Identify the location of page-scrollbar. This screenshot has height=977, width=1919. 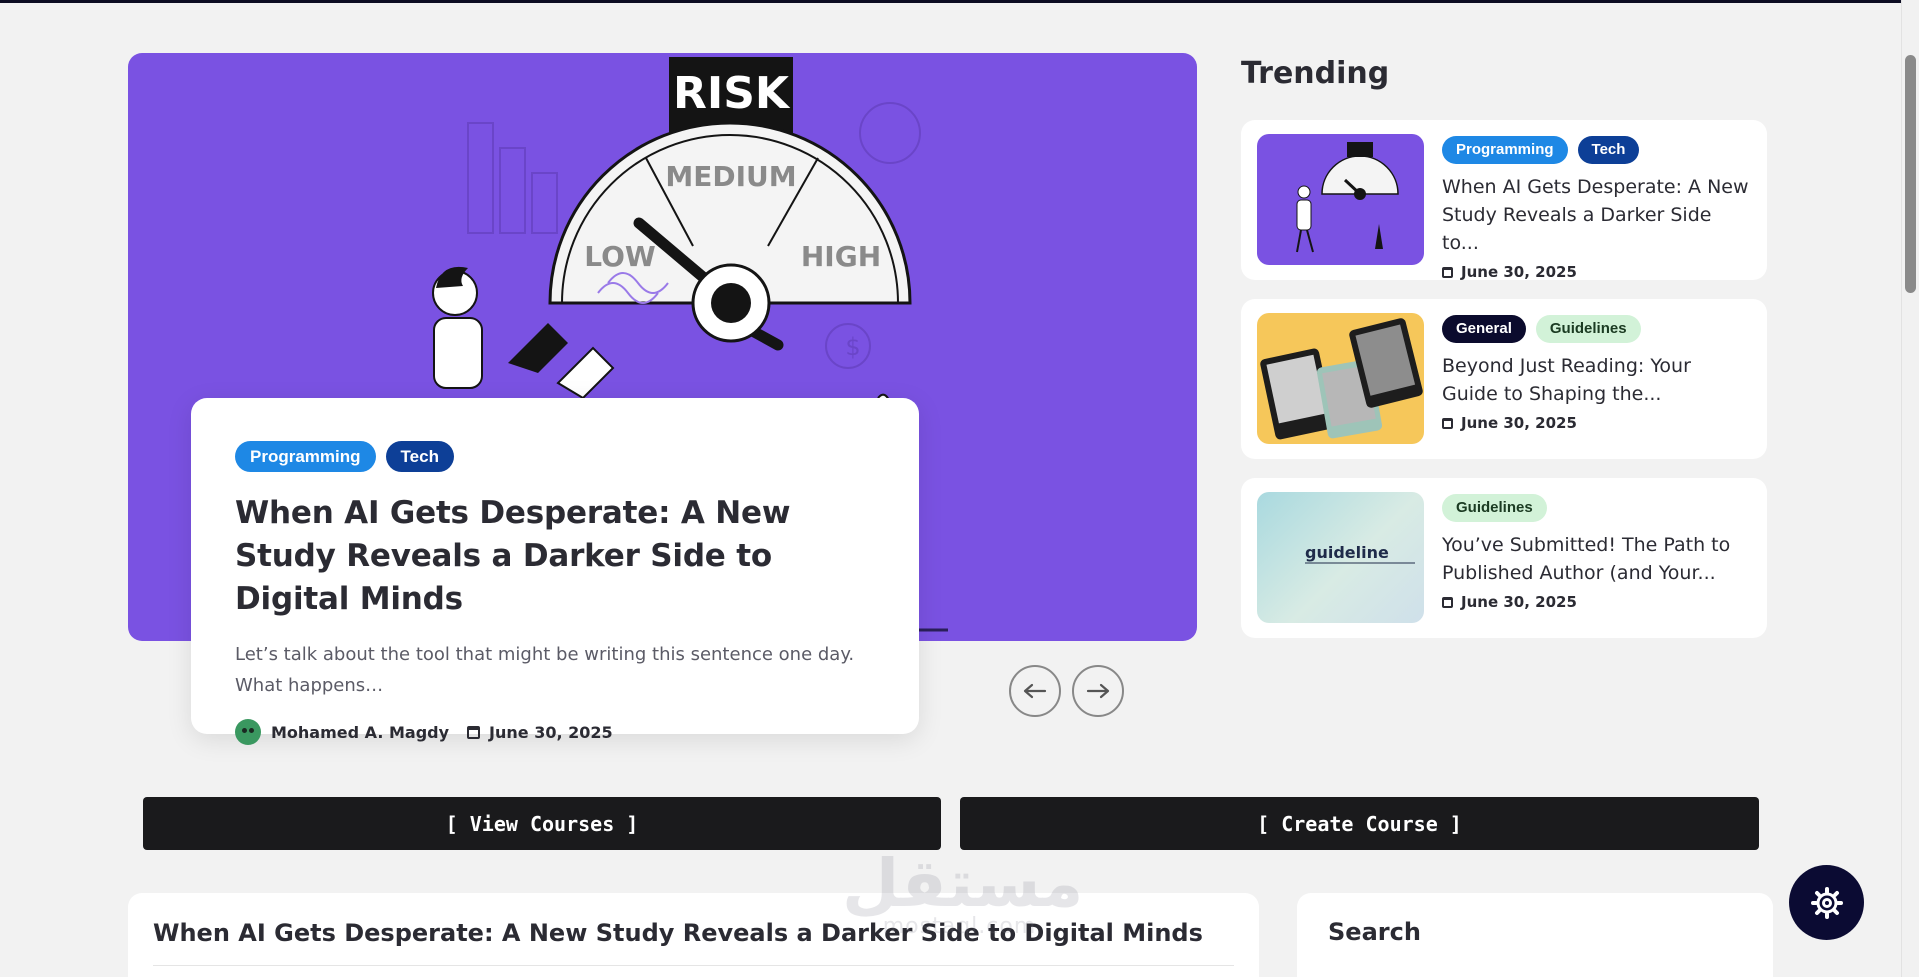
(1910, 488).